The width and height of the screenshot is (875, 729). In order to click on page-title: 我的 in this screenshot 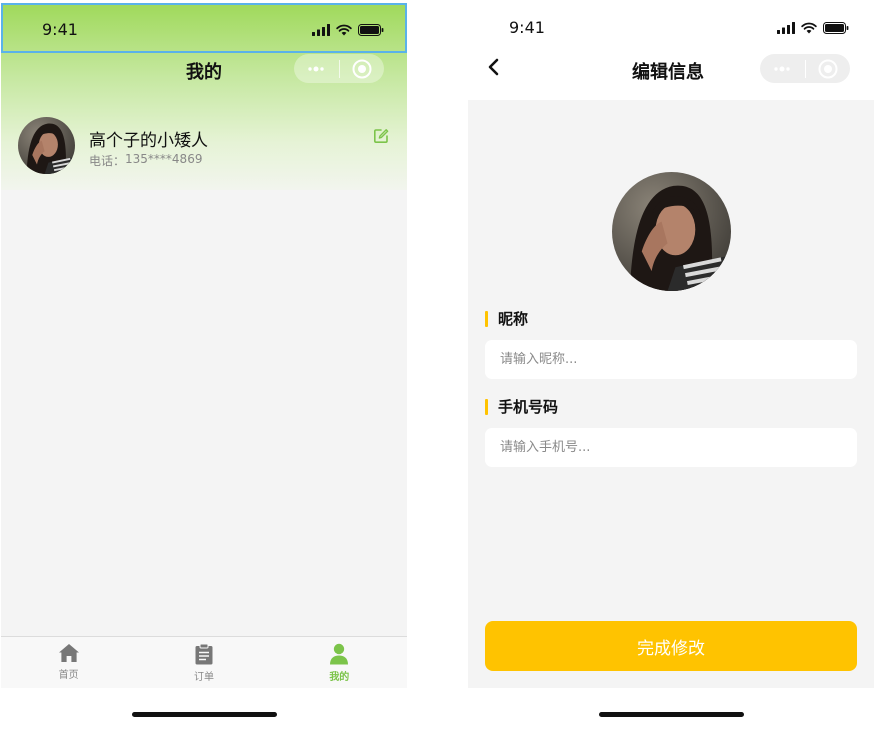, I will do `click(204, 72)`.